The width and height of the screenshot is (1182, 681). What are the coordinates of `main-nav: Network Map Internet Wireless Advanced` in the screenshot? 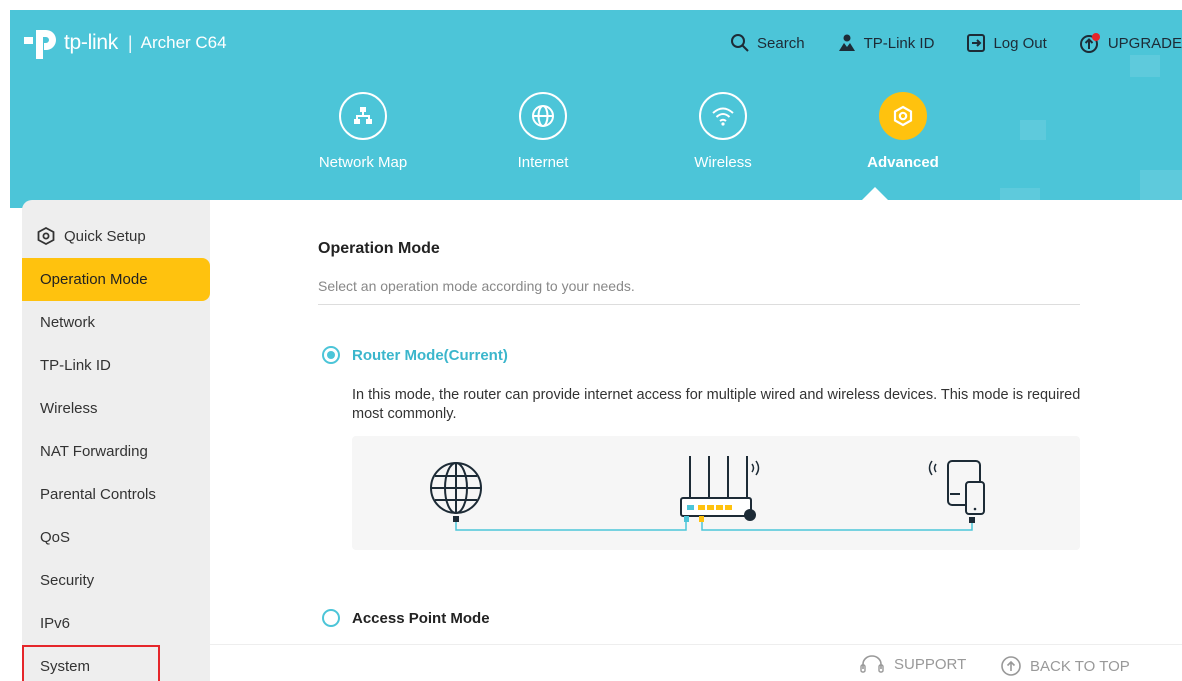 It's located at (633, 131).